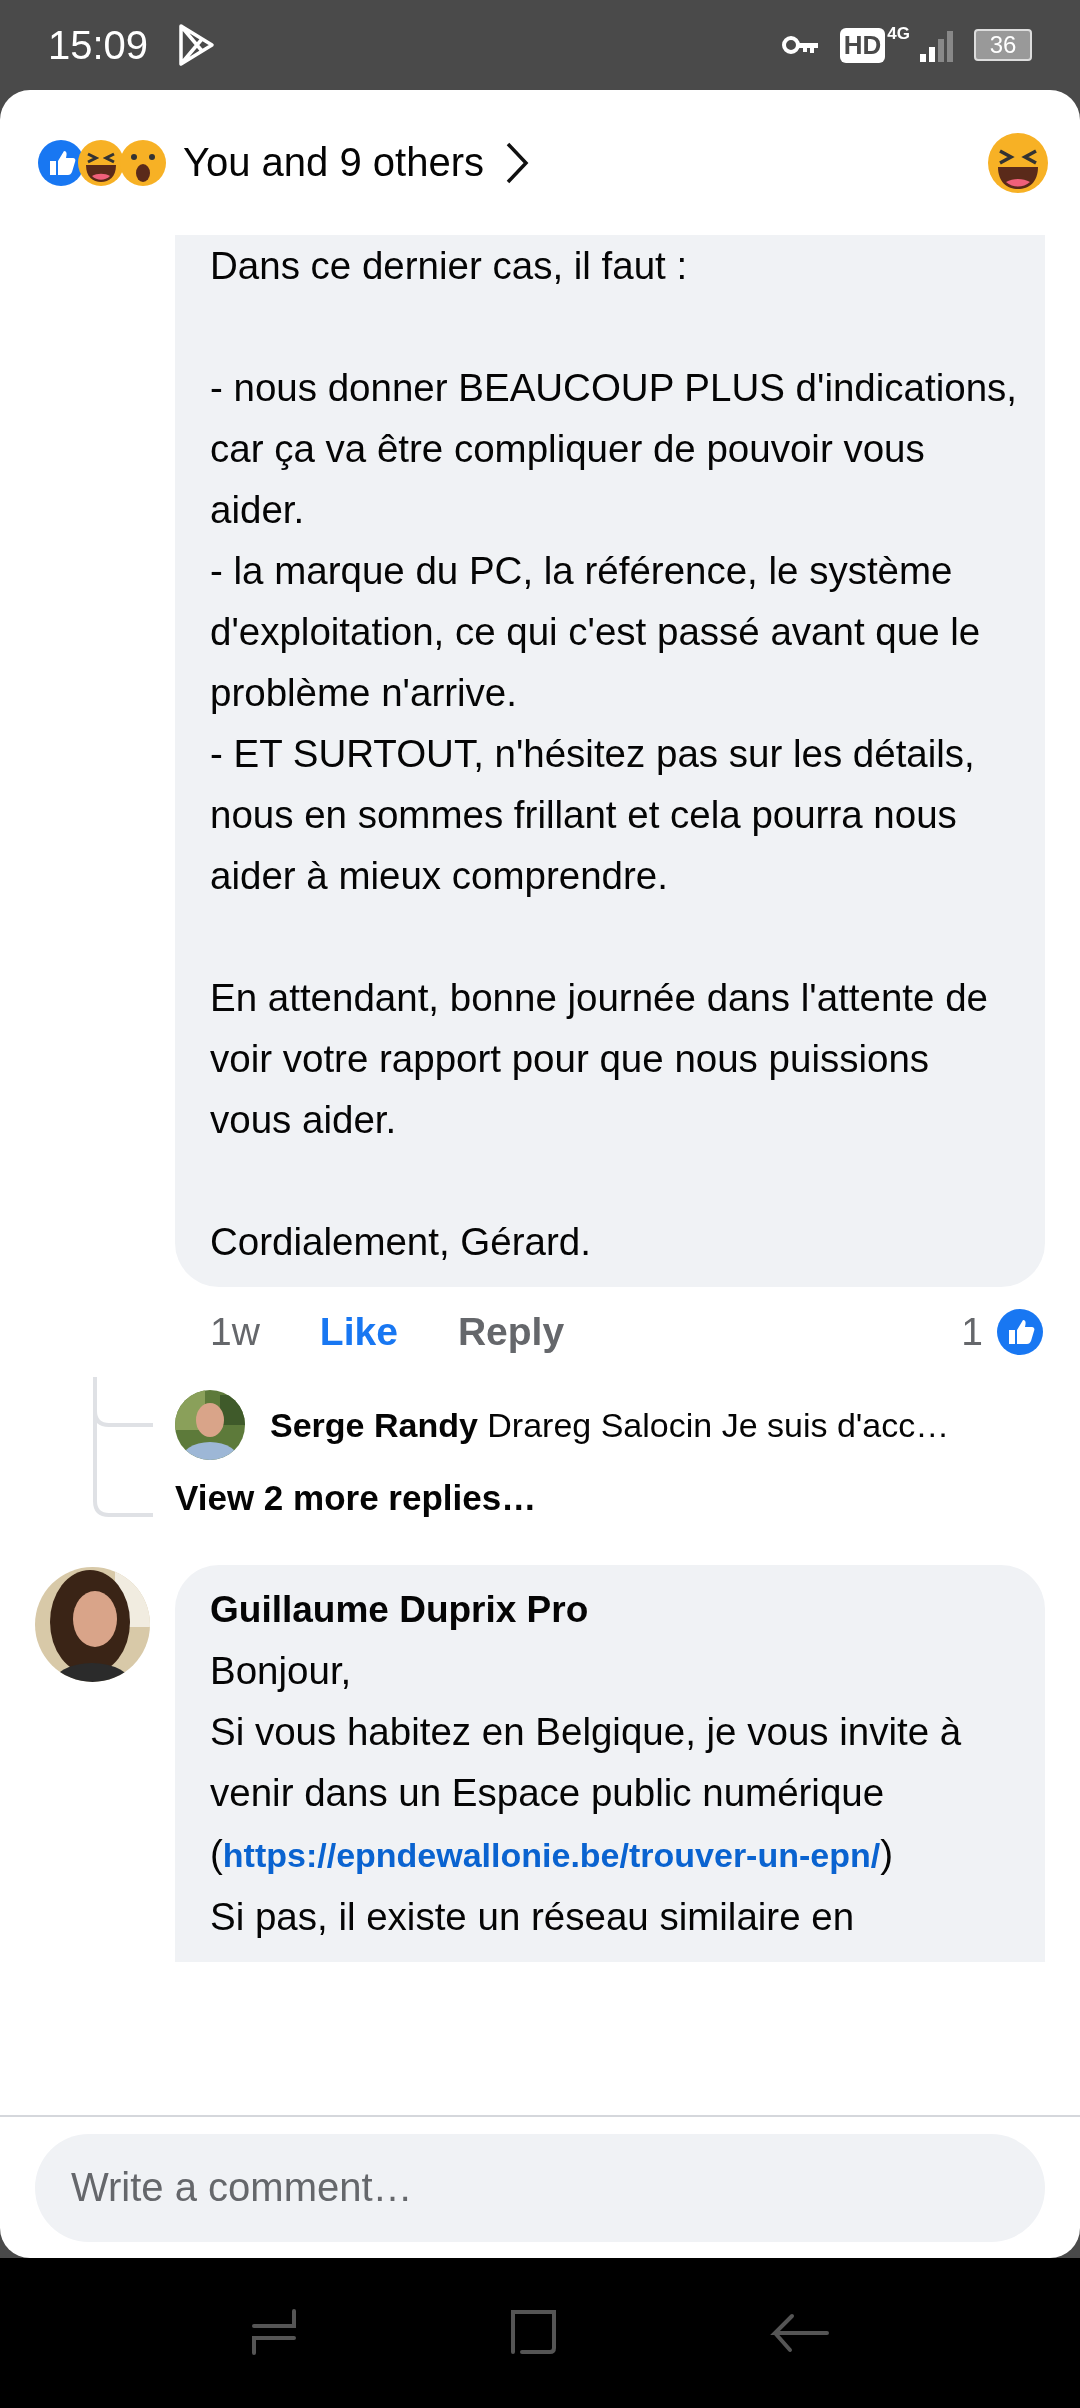  I want to click on key-icon, so click(800, 45).